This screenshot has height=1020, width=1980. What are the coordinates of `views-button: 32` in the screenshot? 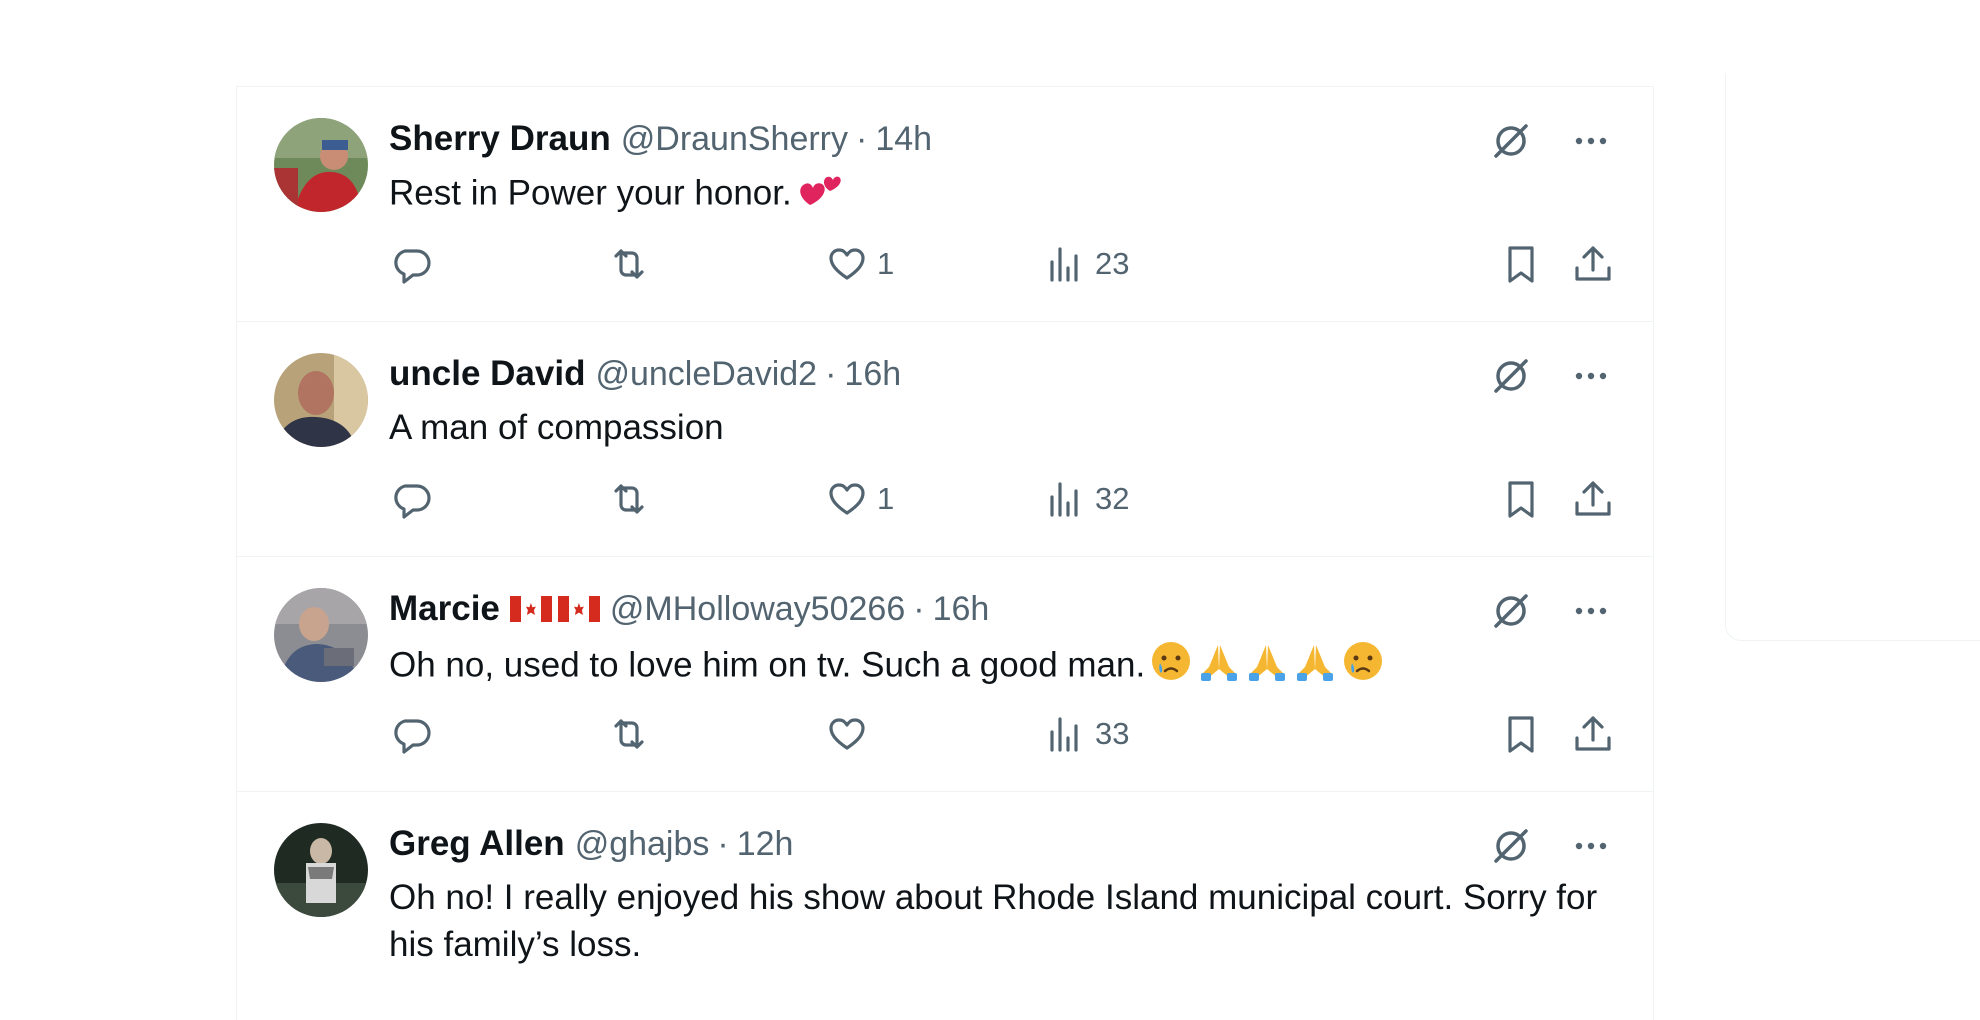 It's located at (1086, 499).